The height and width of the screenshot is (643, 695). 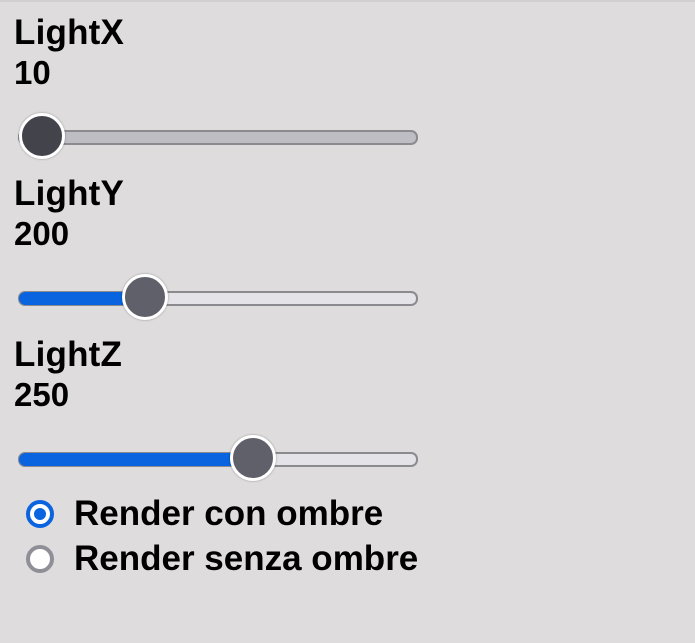 What do you see at coordinates (246, 559) in the screenshot?
I see `render-without-shadows-label: Render senza ombre` at bounding box center [246, 559].